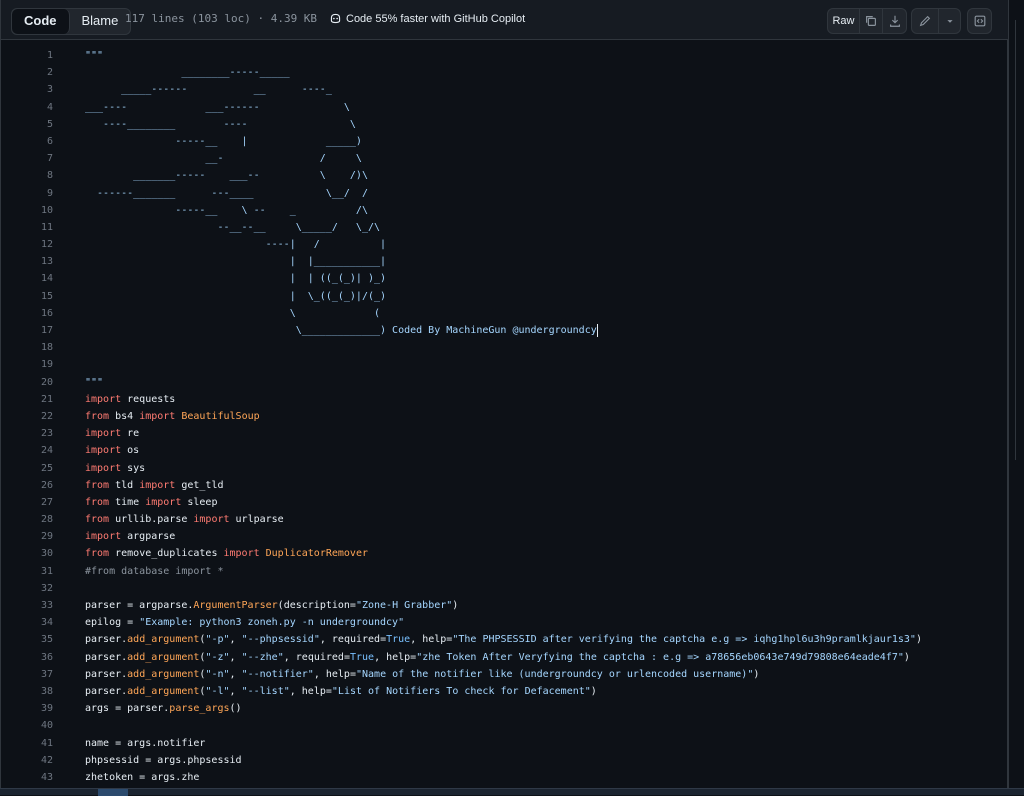 The height and width of the screenshot is (796, 1024). I want to click on code-token: "-l", so click(217, 691).